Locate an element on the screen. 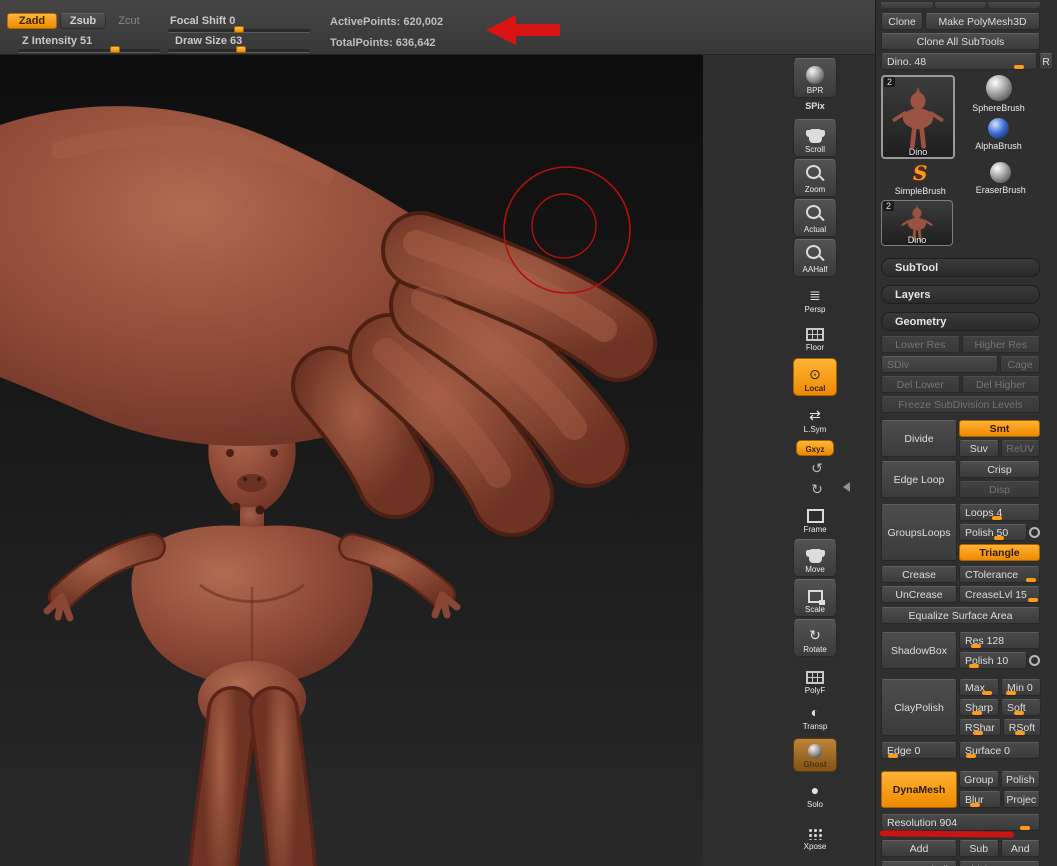 The image size is (1057, 866). ctolerance-handle is located at coordinates (1031, 580).